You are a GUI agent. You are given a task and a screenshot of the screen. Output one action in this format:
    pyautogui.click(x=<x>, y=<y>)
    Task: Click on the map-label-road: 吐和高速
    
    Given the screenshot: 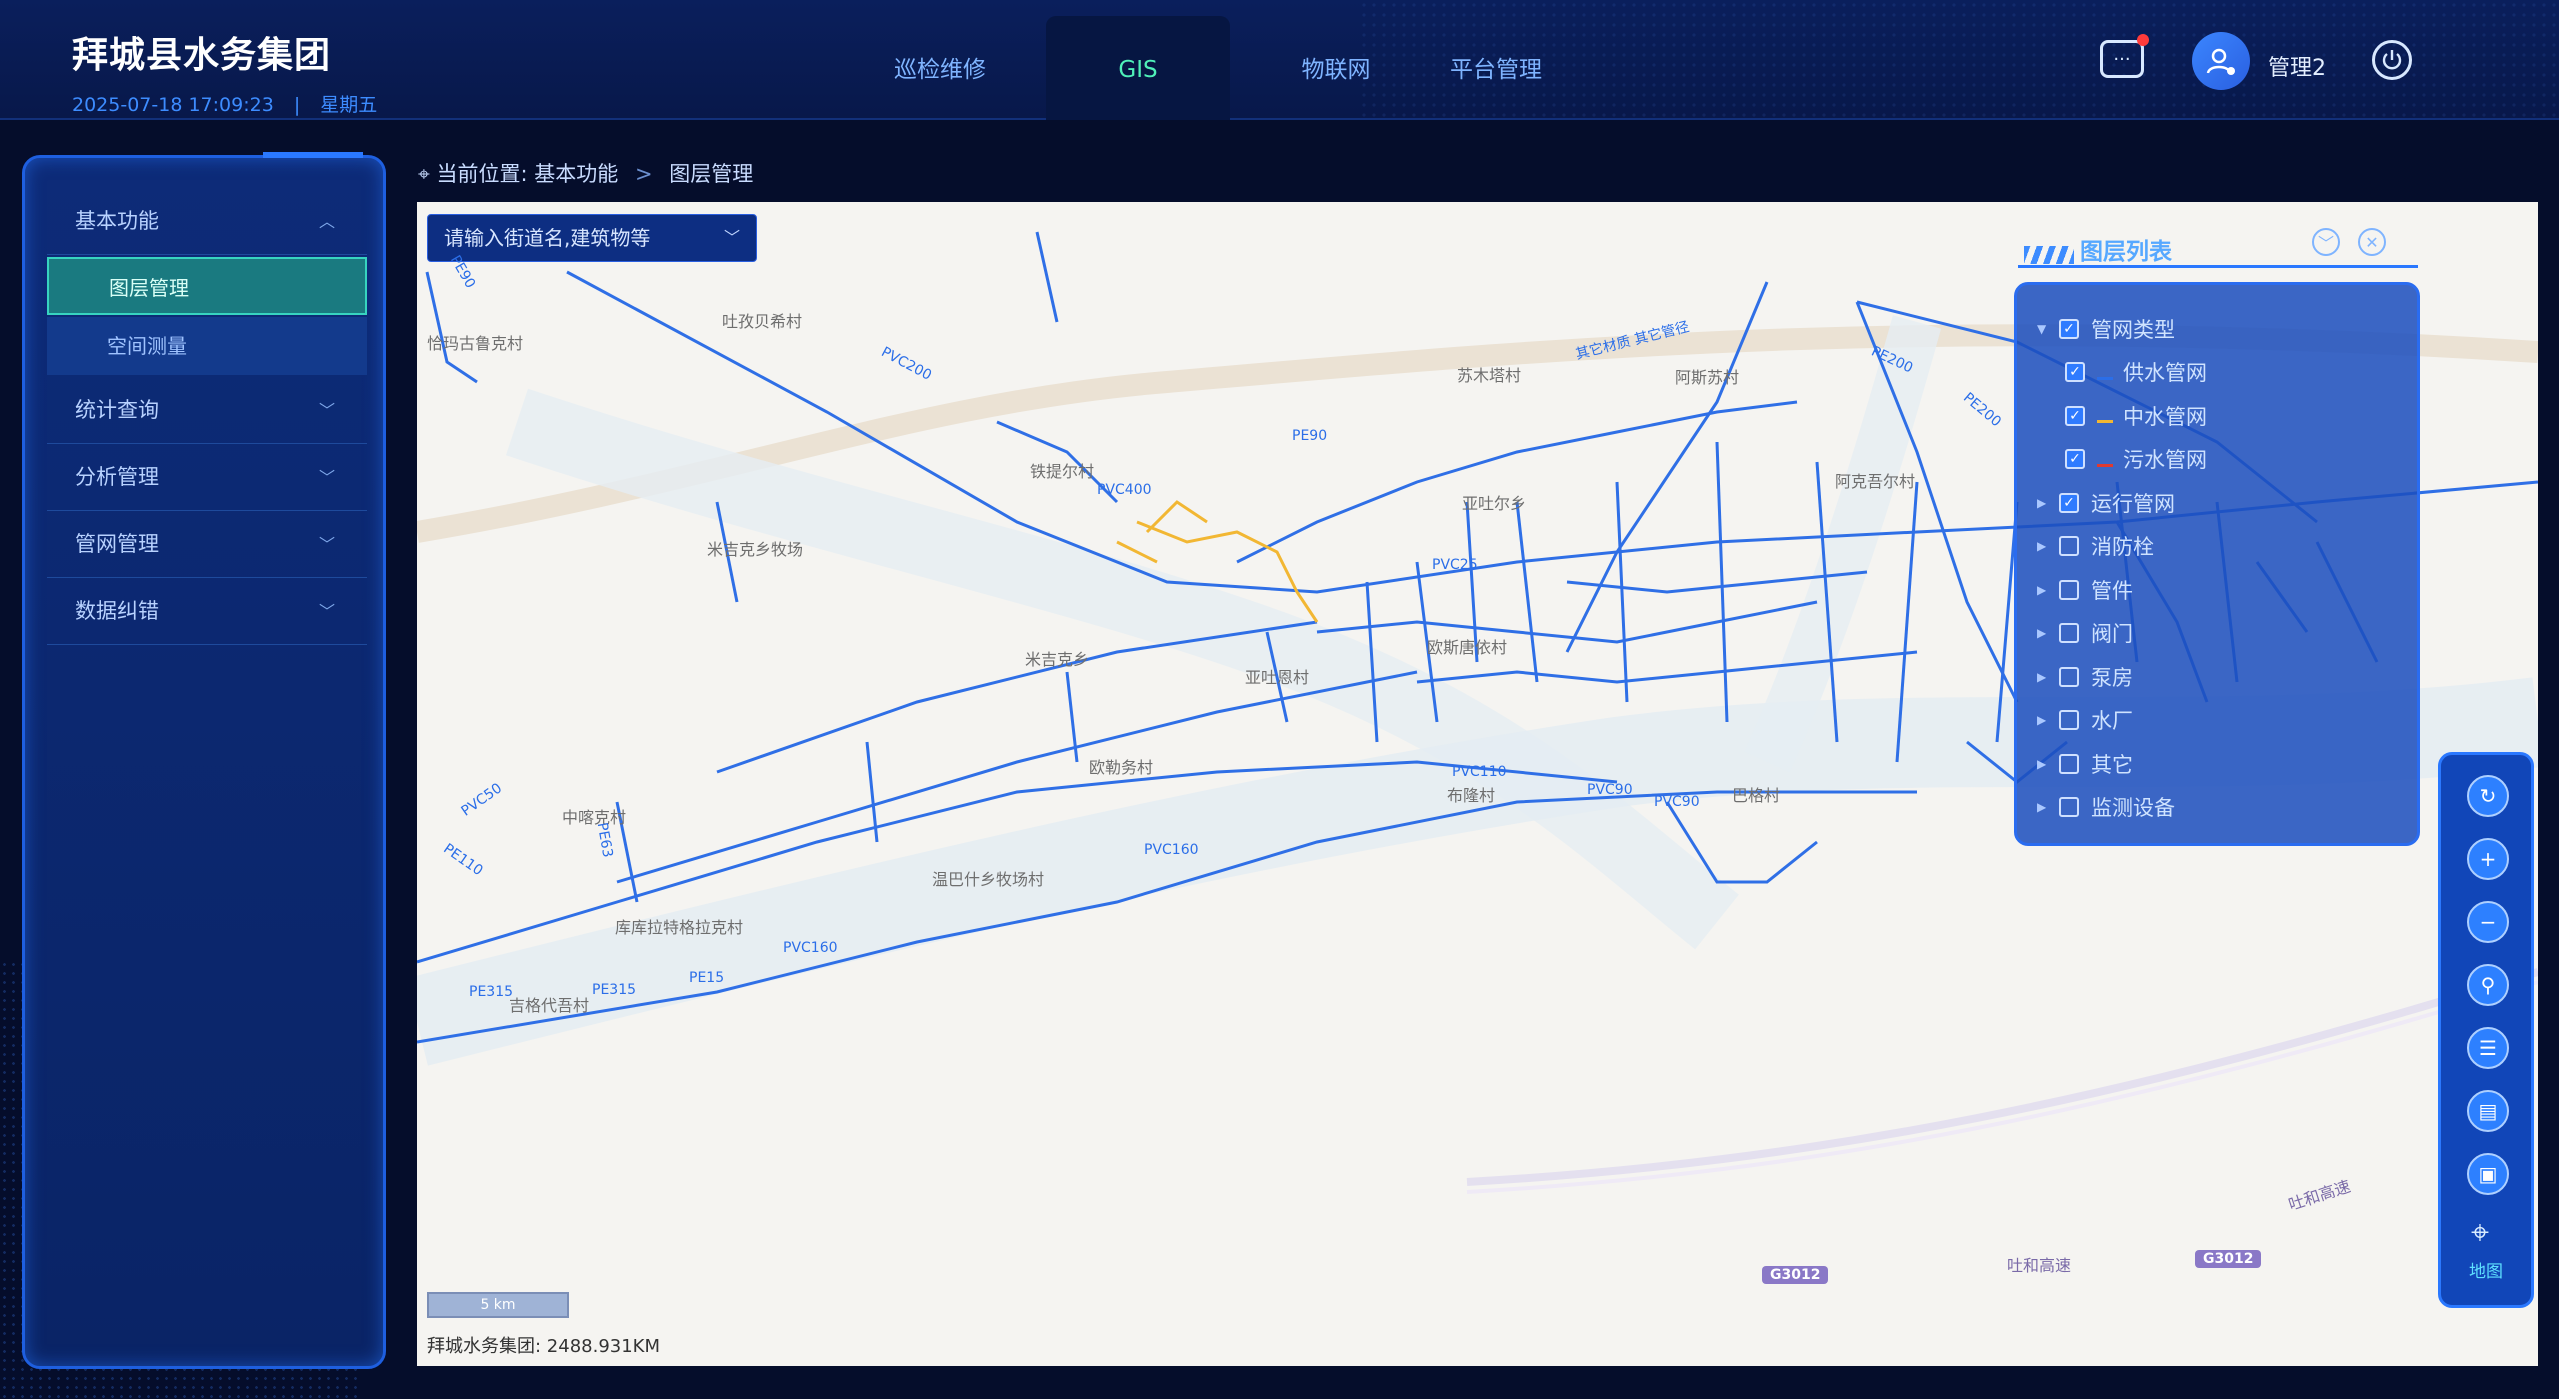 What is the action you would take?
    pyautogui.click(x=2039, y=1265)
    